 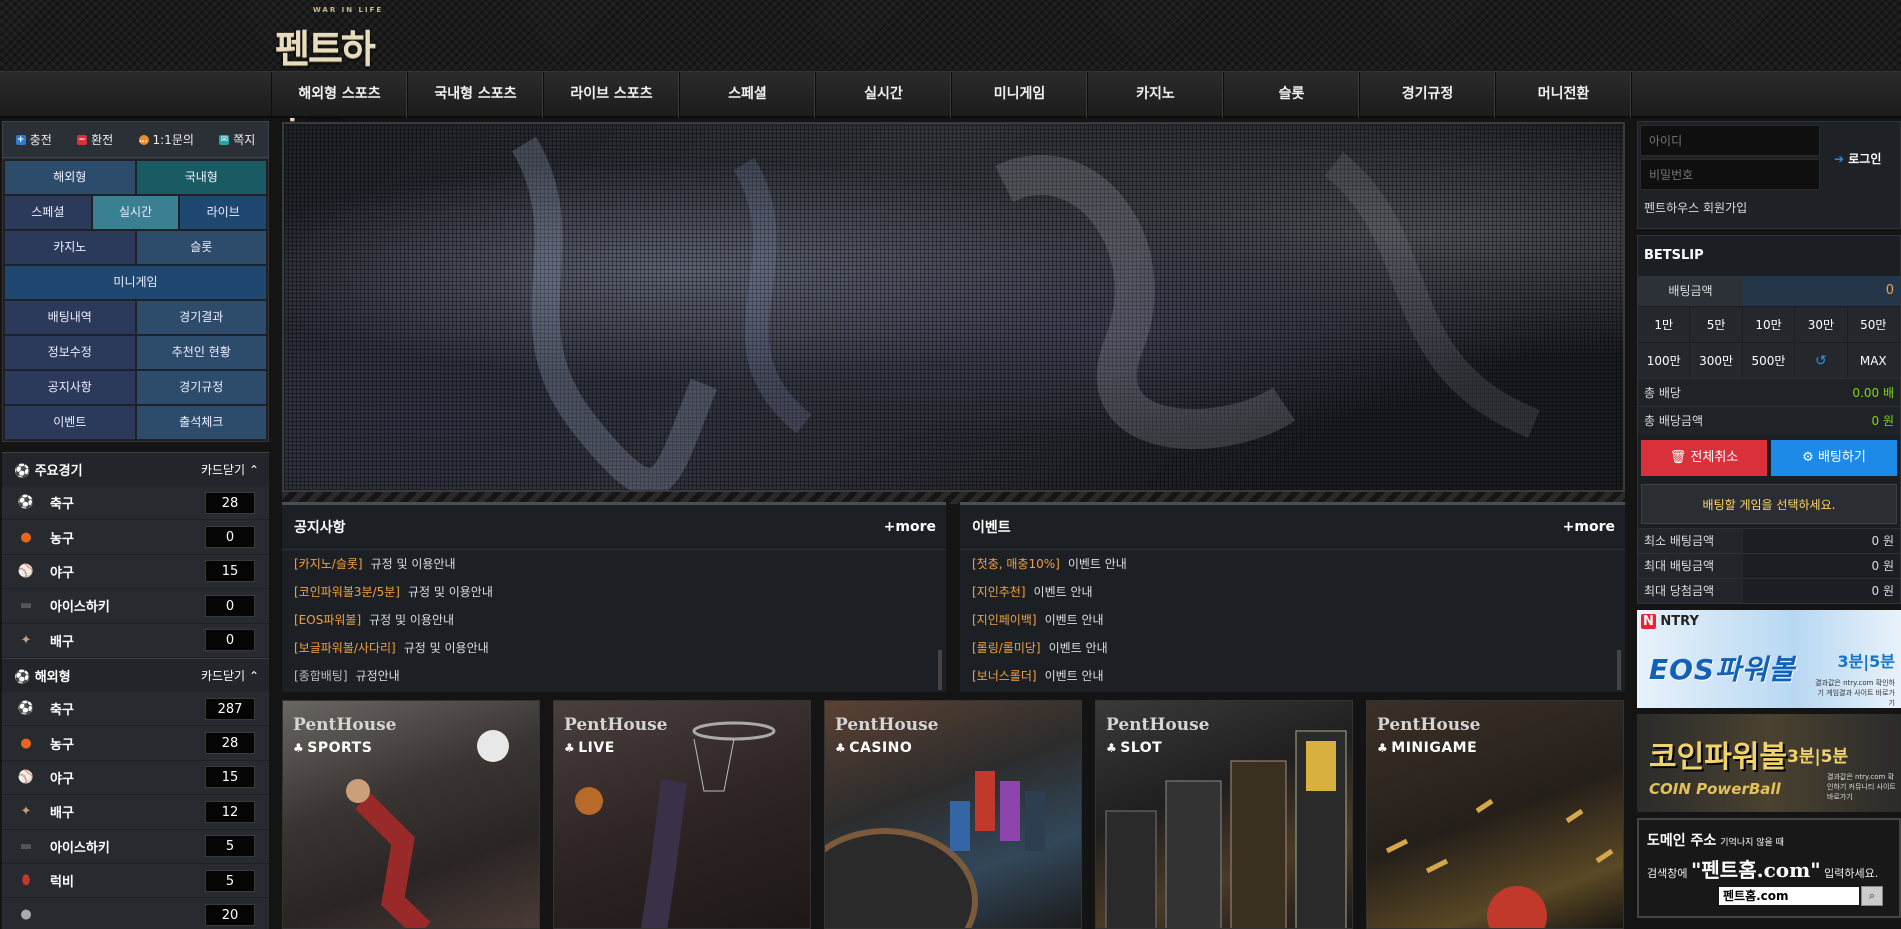 I want to click on menu-rules: 경기규정, so click(x=201, y=387).